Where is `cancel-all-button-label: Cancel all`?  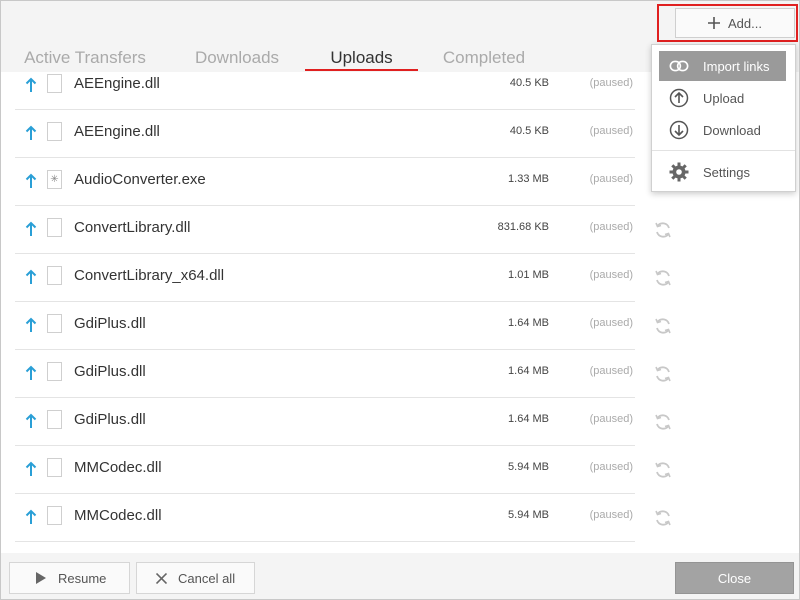
cancel-all-button-label: Cancel all is located at coordinates (207, 578).